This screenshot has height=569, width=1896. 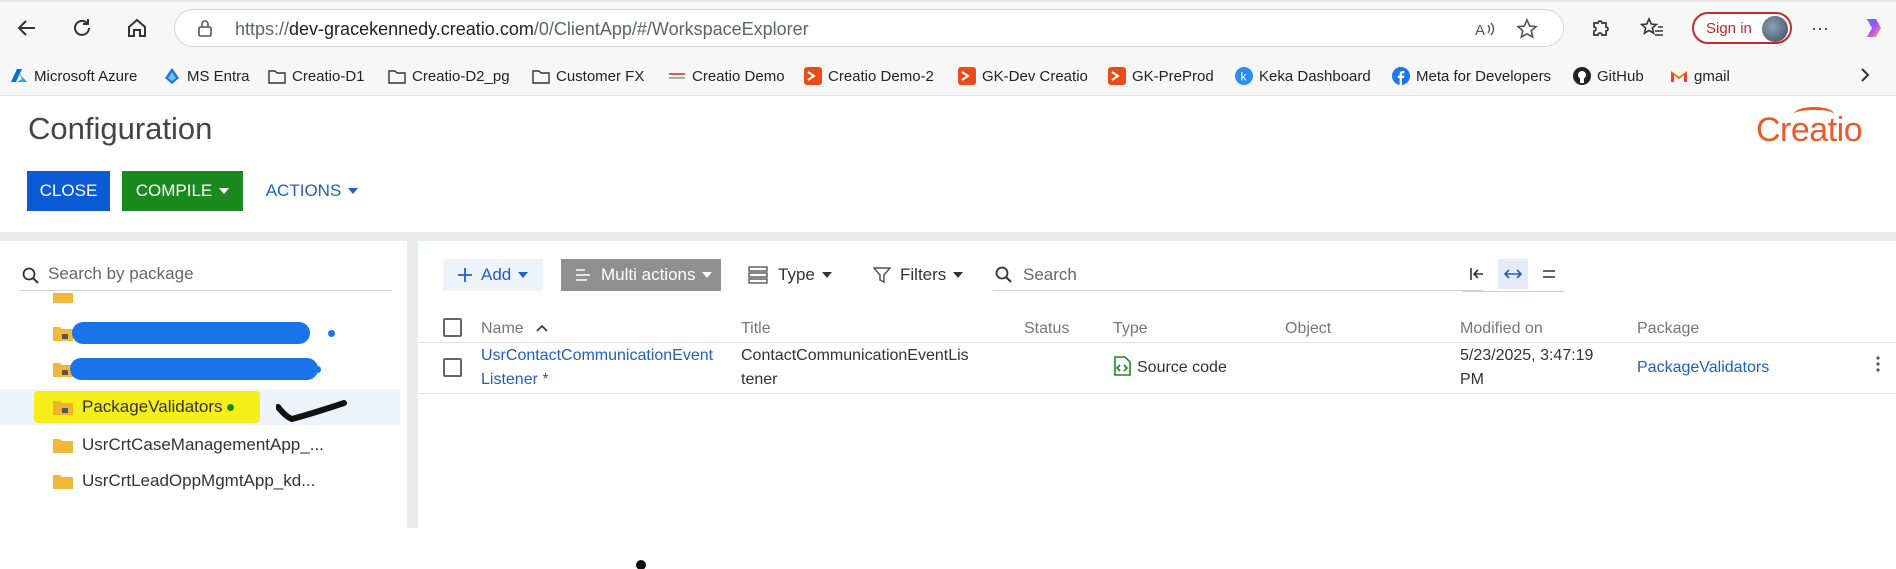 I want to click on sign-in-button: Sign in, so click(x=1742, y=28).